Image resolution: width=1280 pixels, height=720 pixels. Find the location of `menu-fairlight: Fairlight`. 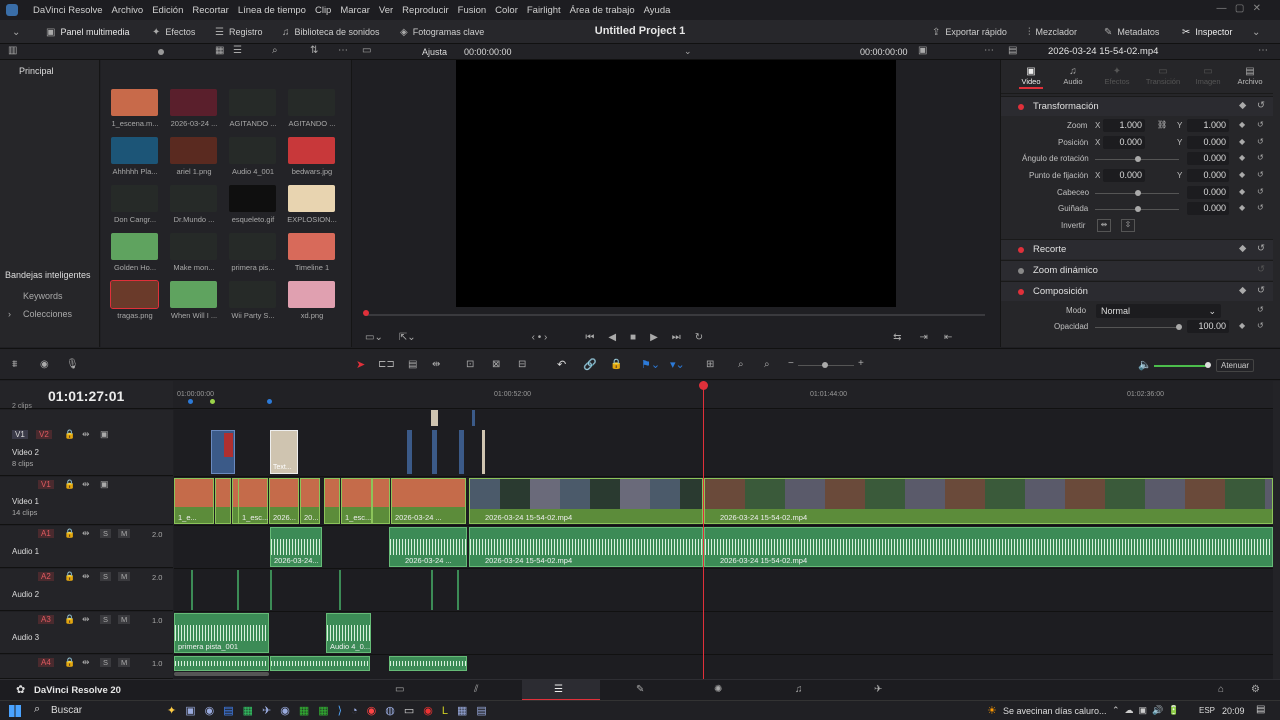

menu-fairlight: Fairlight is located at coordinates (544, 10).